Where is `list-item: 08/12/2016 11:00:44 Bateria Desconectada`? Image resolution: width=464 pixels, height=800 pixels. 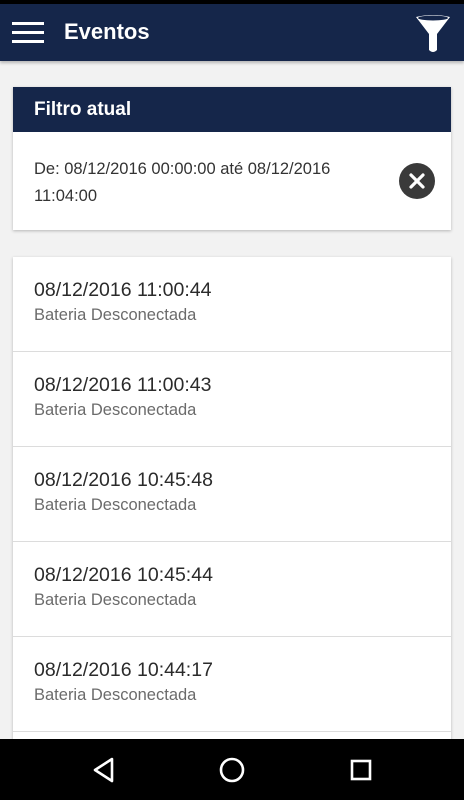
list-item: 08/12/2016 11:00:44 Bateria Desconectada is located at coordinates (232, 304).